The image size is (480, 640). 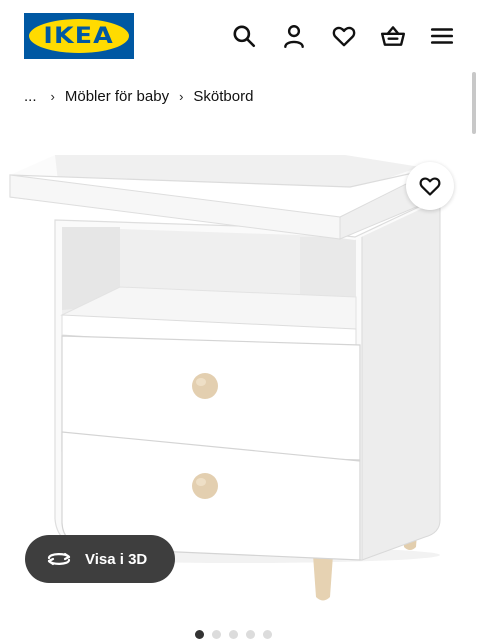 I want to click on logo-oval: IKEA, so click(x=79, y=36).